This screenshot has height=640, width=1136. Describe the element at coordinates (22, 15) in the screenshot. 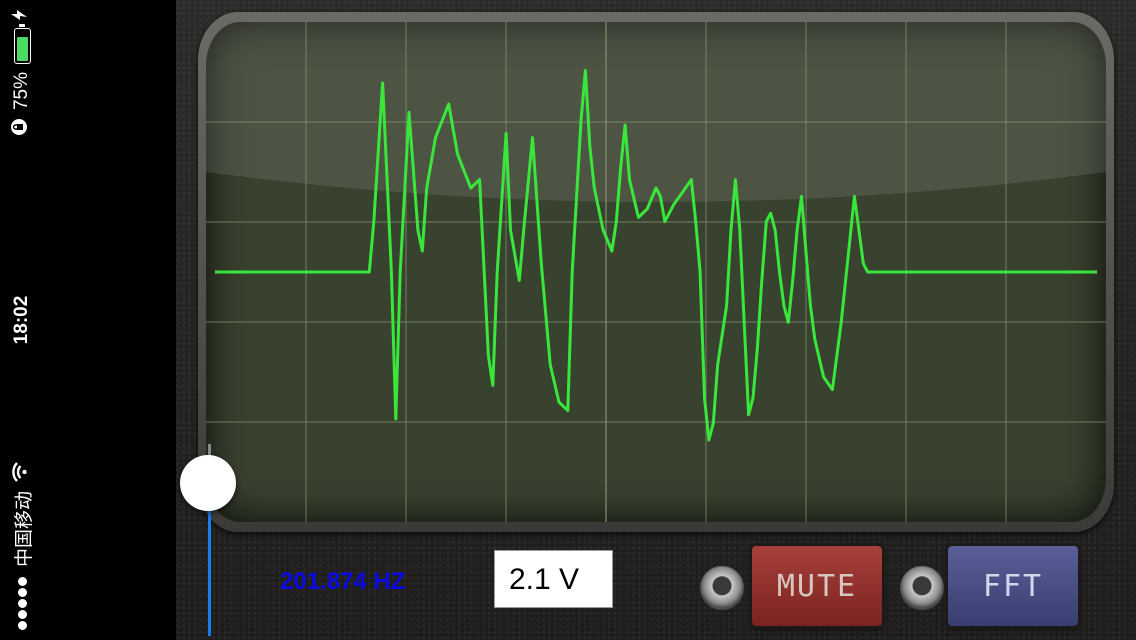

I see `charging-bolt-icon` at that location.